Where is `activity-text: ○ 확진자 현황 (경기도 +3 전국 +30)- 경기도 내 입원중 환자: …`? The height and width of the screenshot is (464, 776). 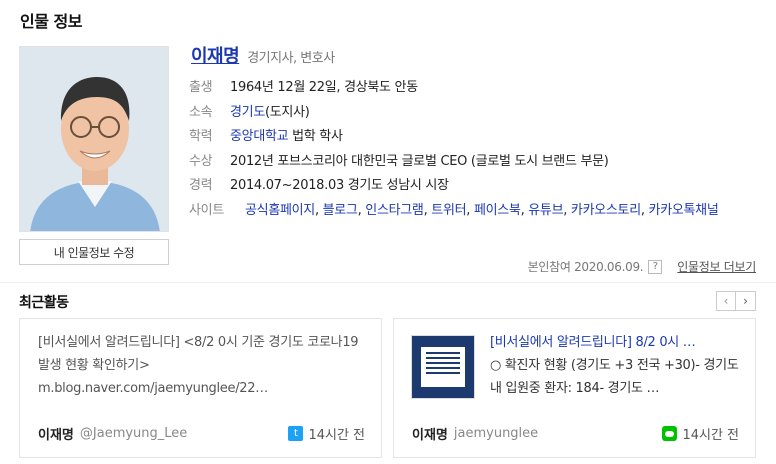
activity-text: ○ 확진자 현황 (경기도 +3 전국 +30)- 경기도 내 입원중 환자: … is located at coordinates (614, 377).